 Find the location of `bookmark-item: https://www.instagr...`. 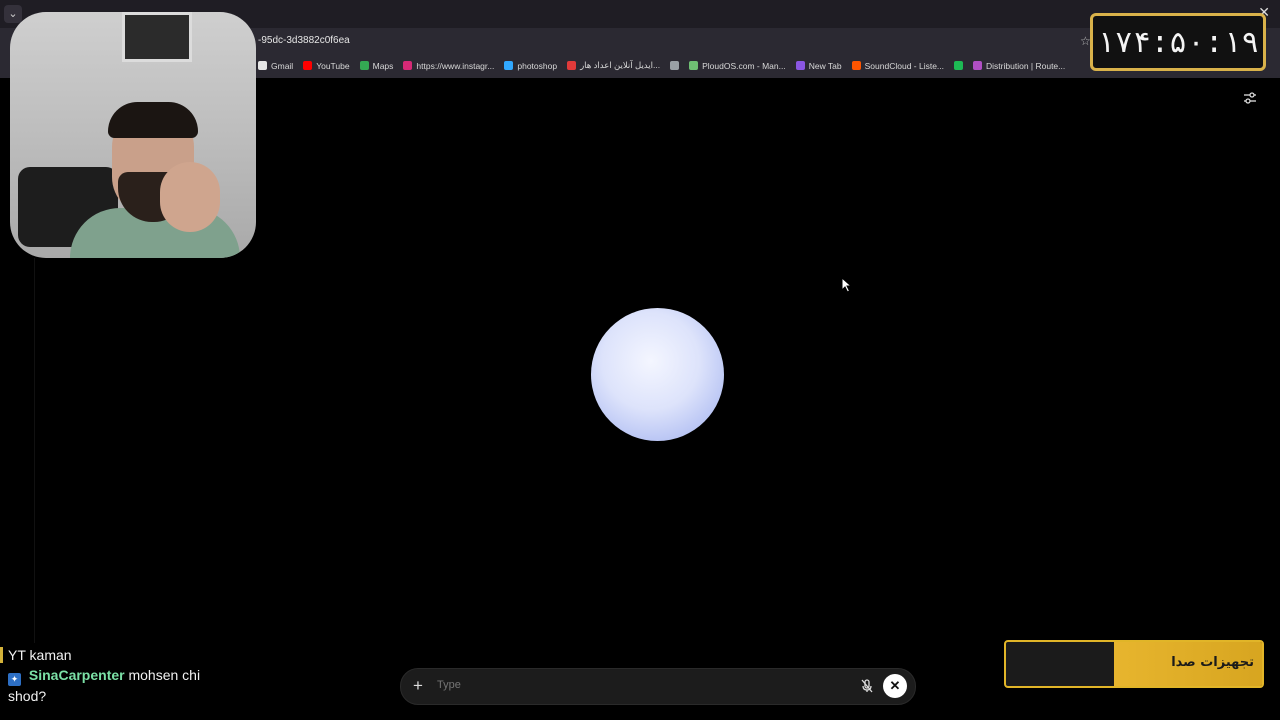

bookmark-item: https://www.instagr... is located at coordinates (448, 65).